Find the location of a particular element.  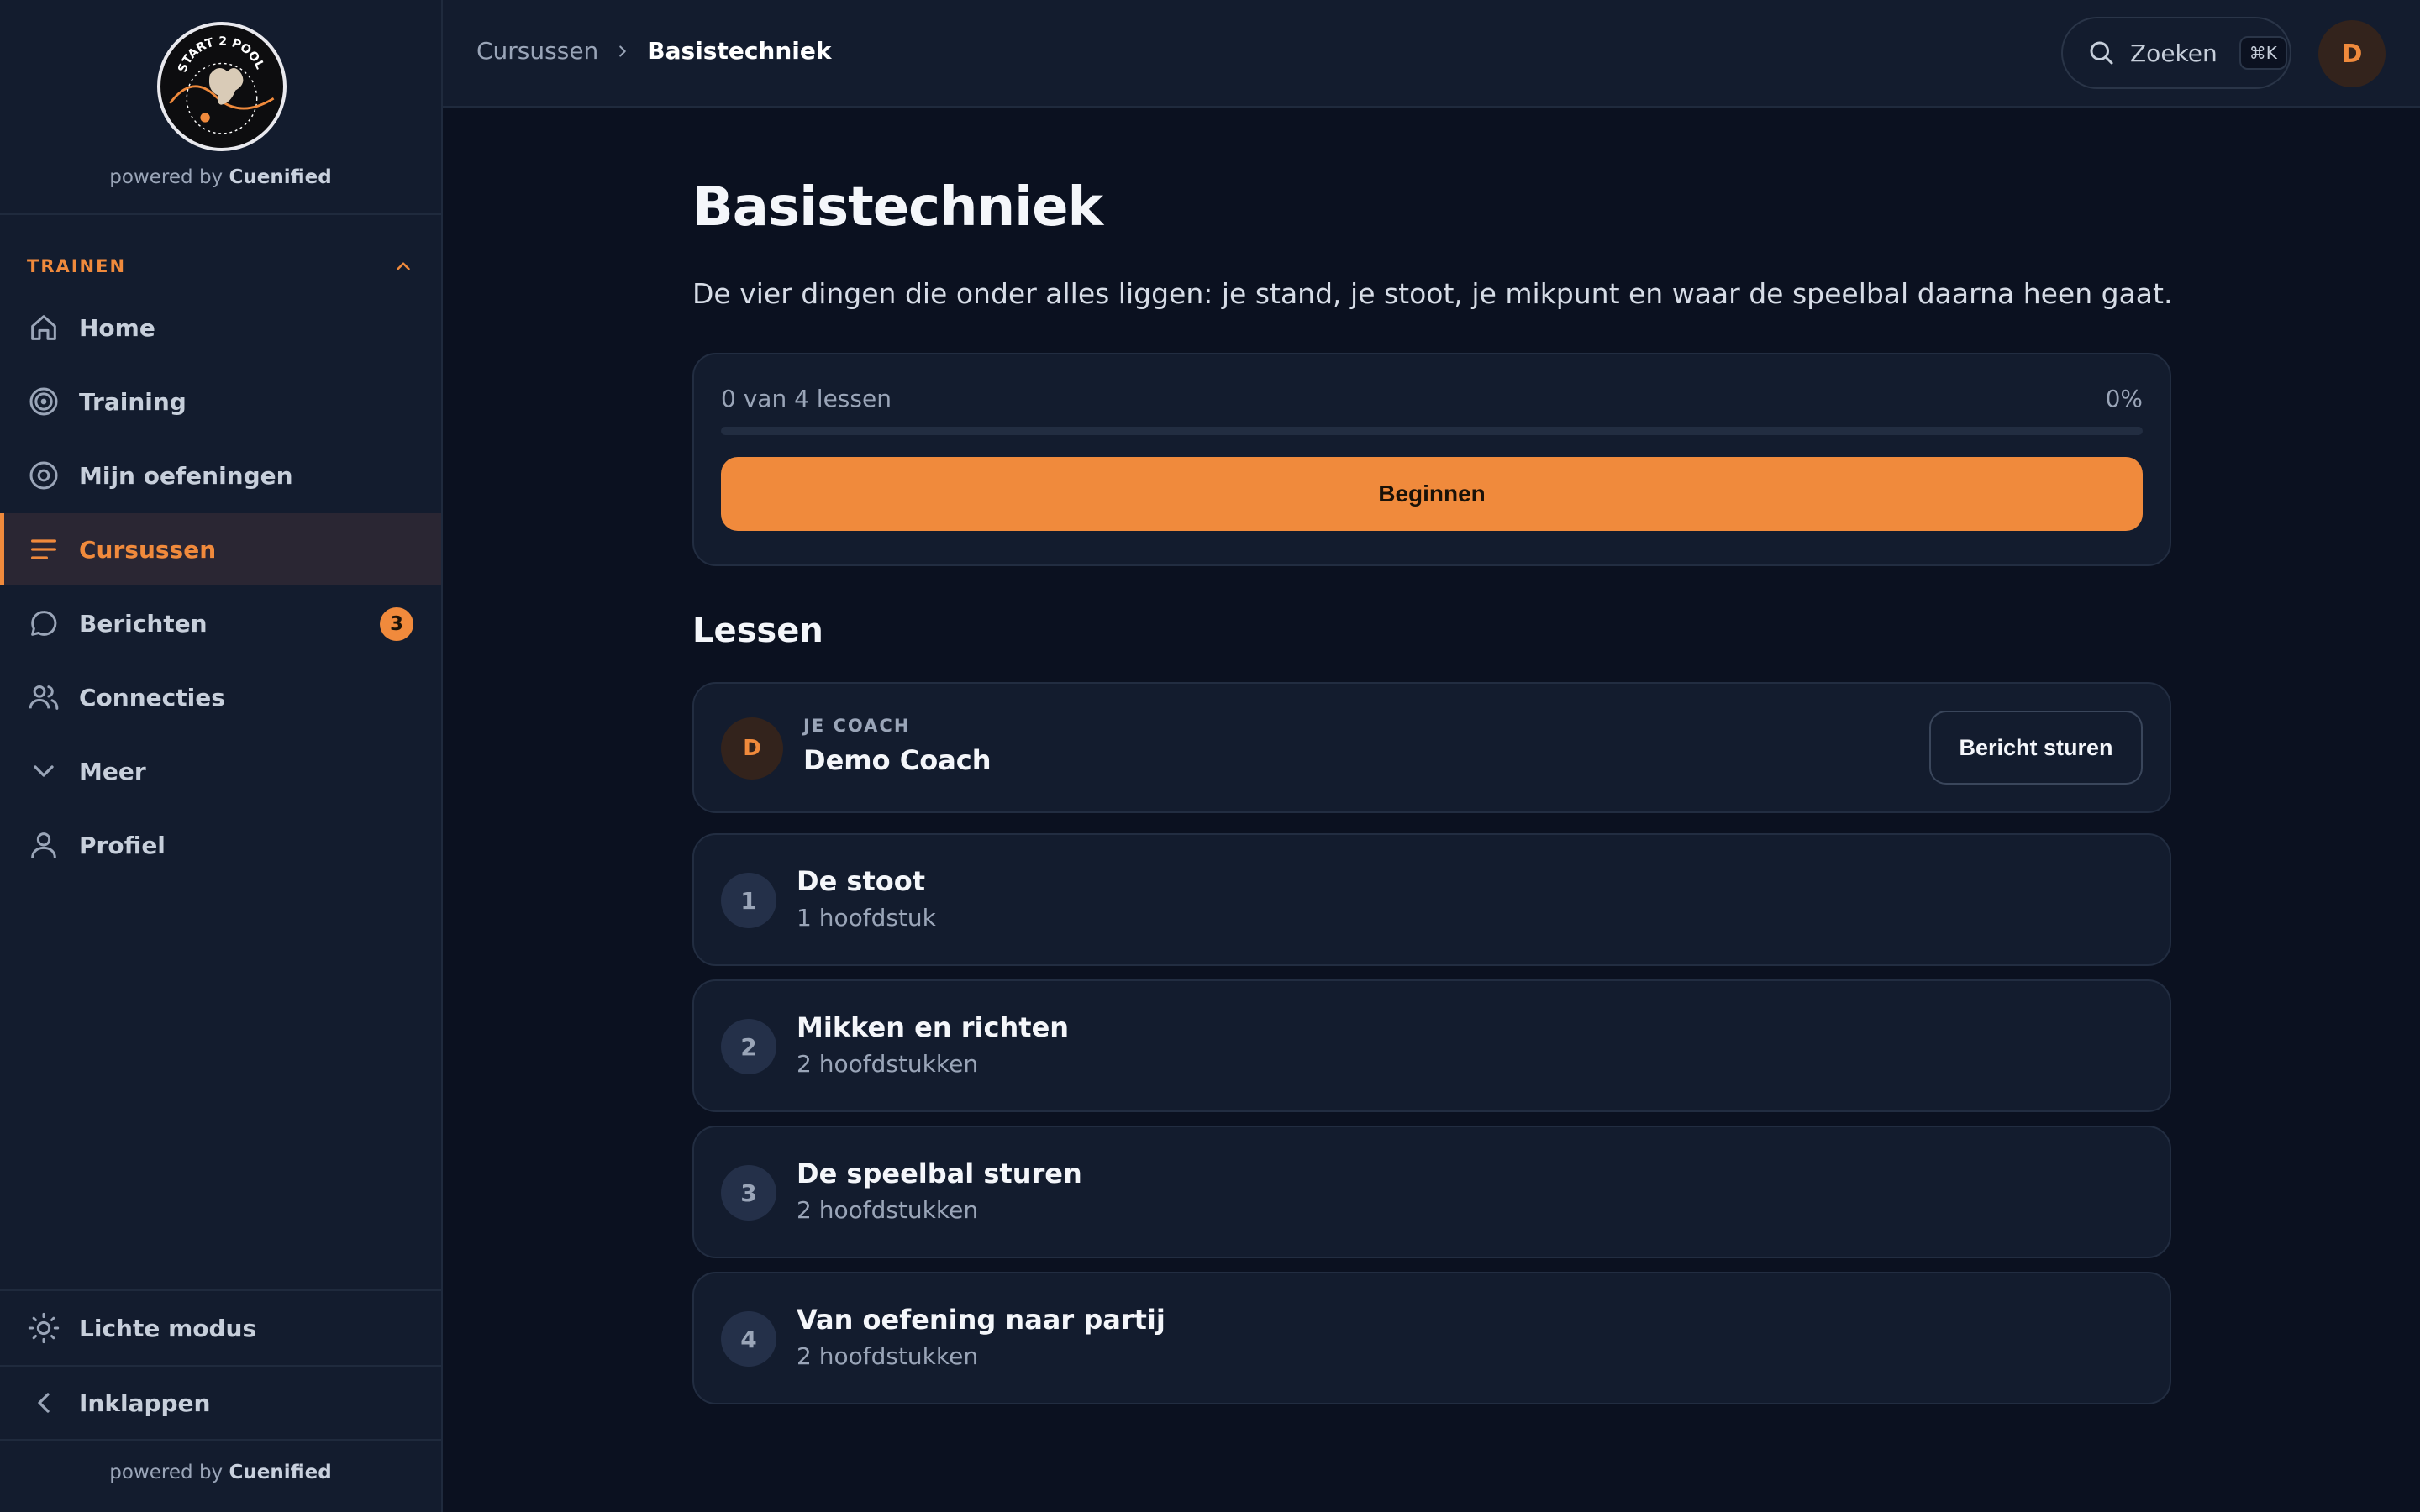

powered-by-footer: powered by Cuenified is located at coordinates (220, 1472).